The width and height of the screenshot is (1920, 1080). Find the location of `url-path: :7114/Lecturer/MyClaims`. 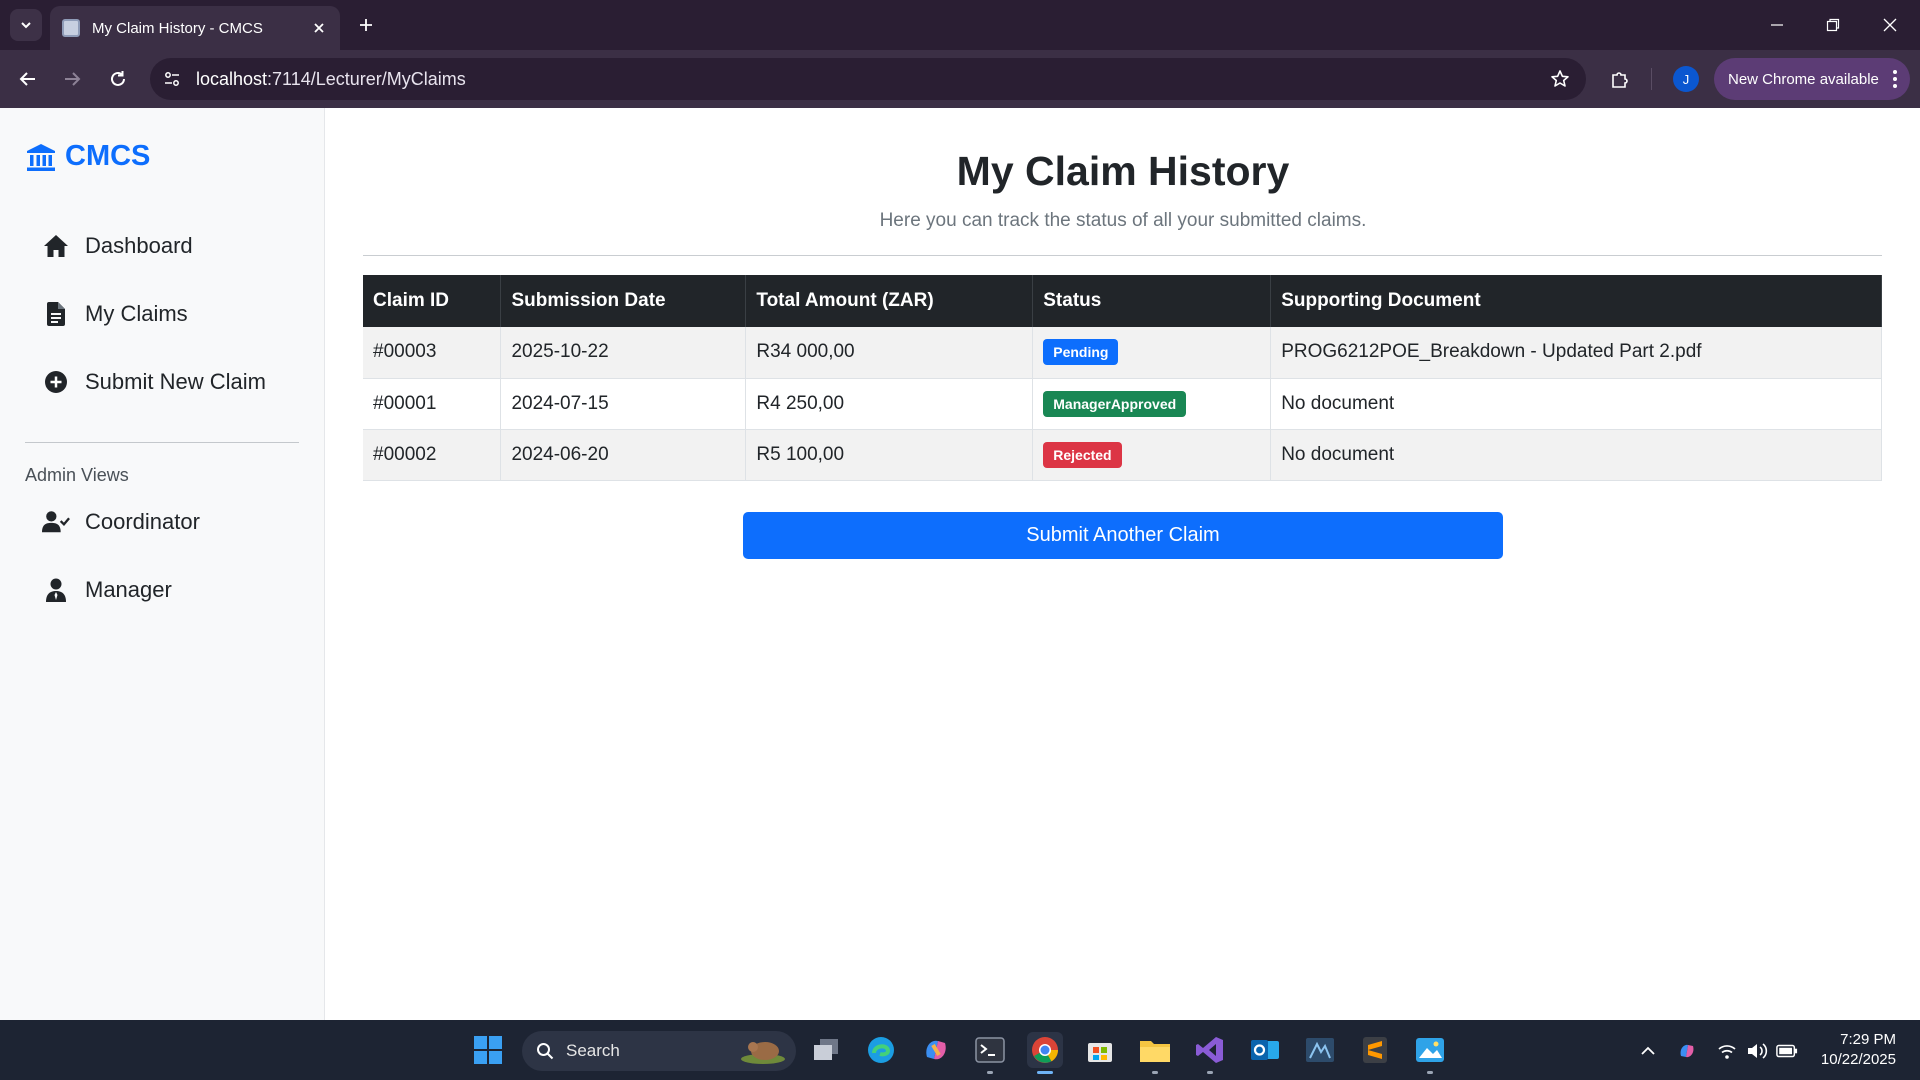

url-path: :7114/Lecturer/MyClaims is located at coordinates (366, 79).